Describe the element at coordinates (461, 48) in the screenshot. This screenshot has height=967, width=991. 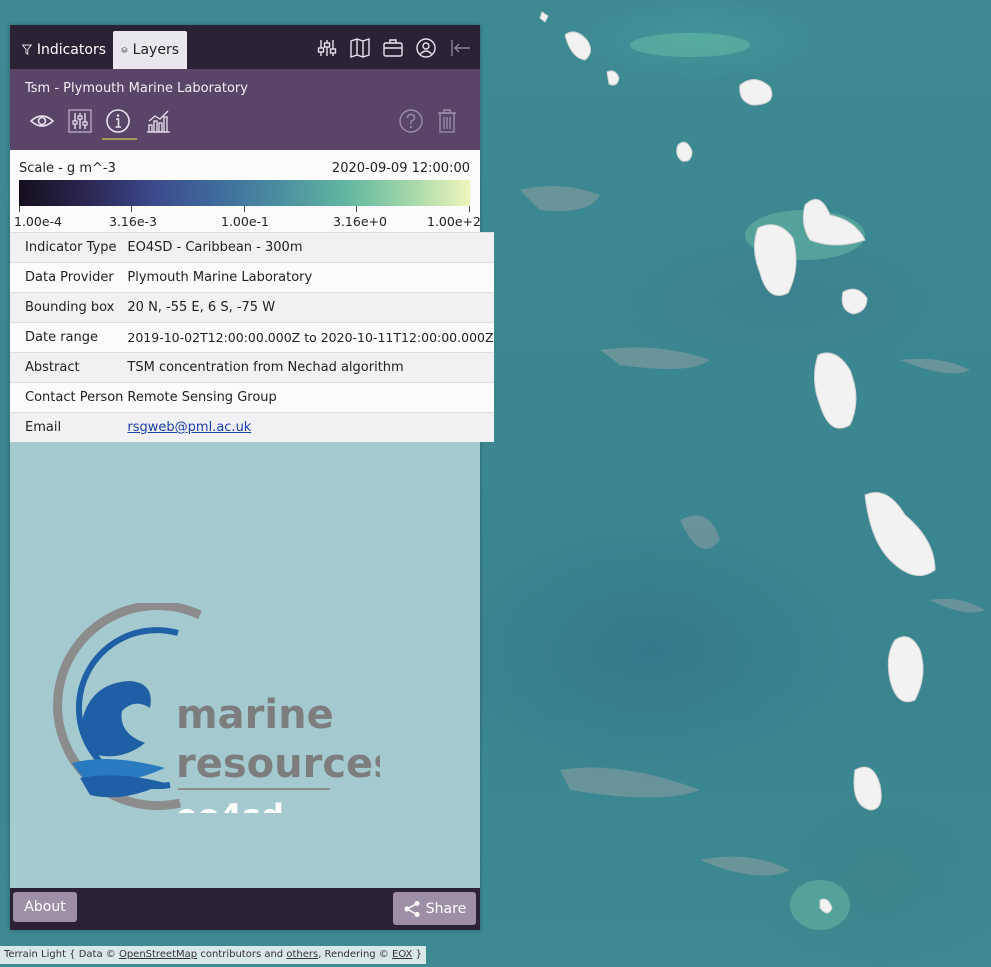
I see `collapse-panel-icon` at that location.